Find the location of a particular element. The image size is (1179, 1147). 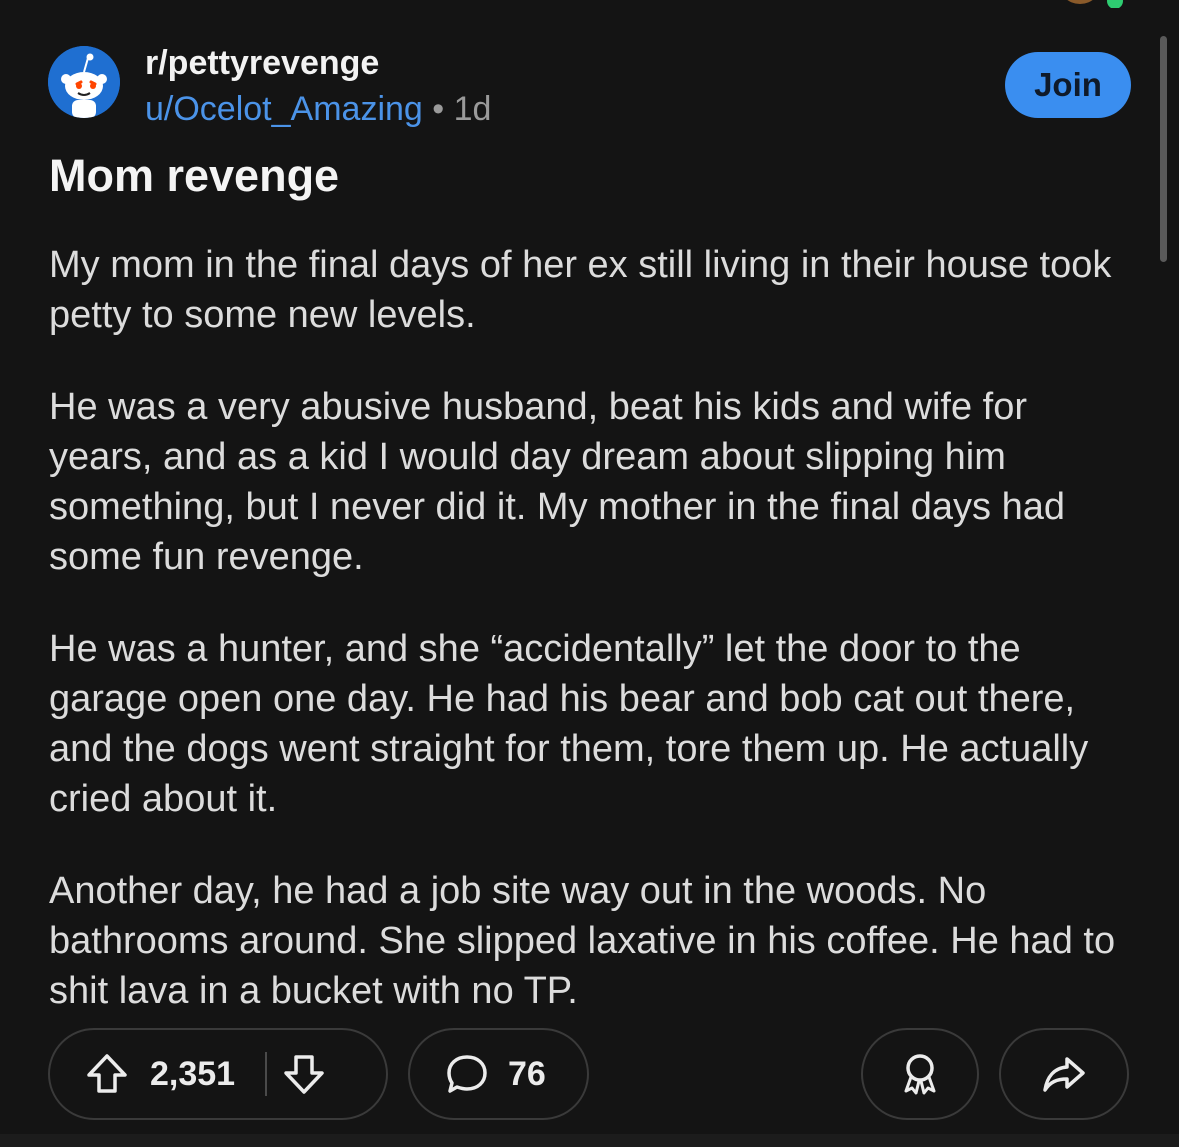

upvote-count: 2,351 is located at coordinates (193, 1073).